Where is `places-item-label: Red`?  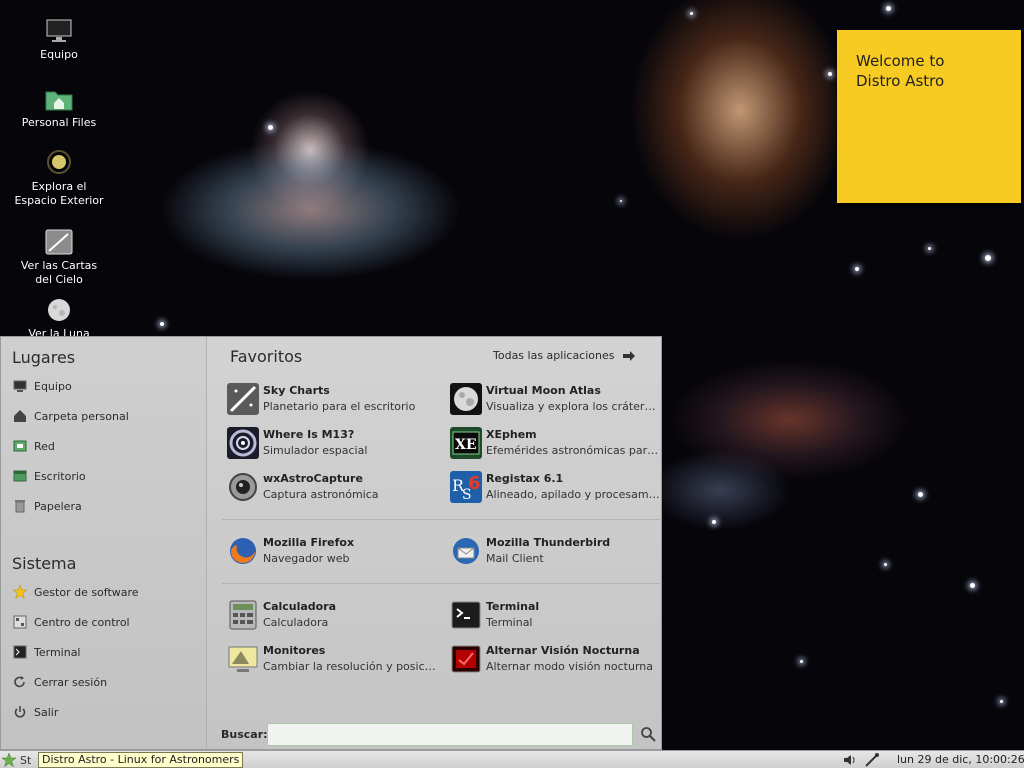
places-item-label: Red is located at coordinates (44, 446).